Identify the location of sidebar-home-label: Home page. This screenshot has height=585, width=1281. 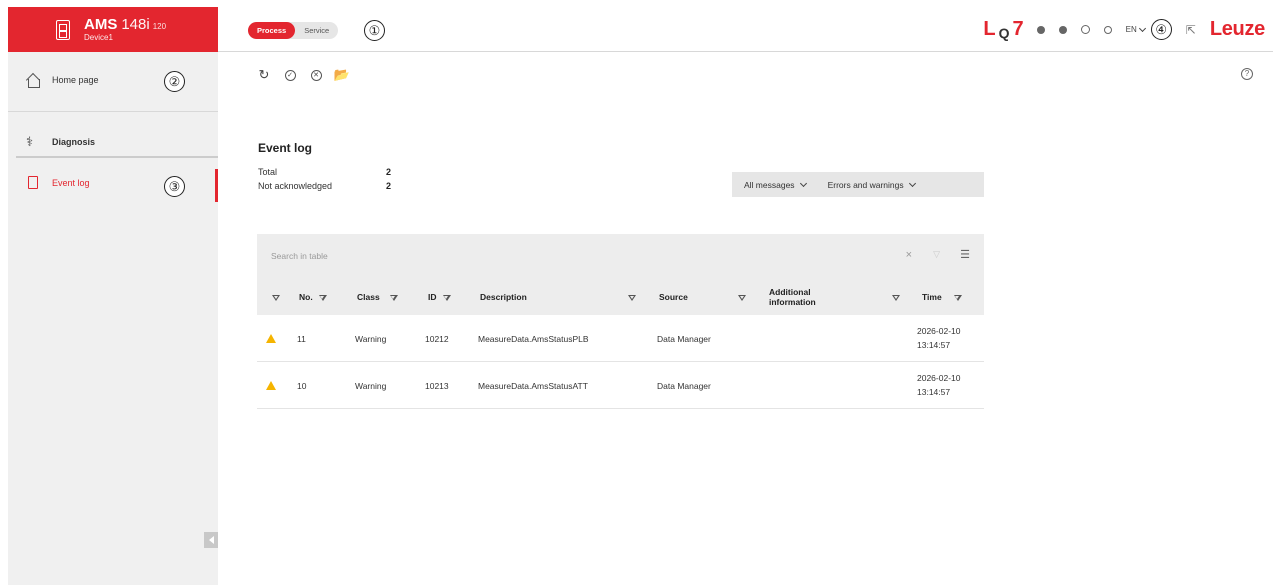
(75, 80).